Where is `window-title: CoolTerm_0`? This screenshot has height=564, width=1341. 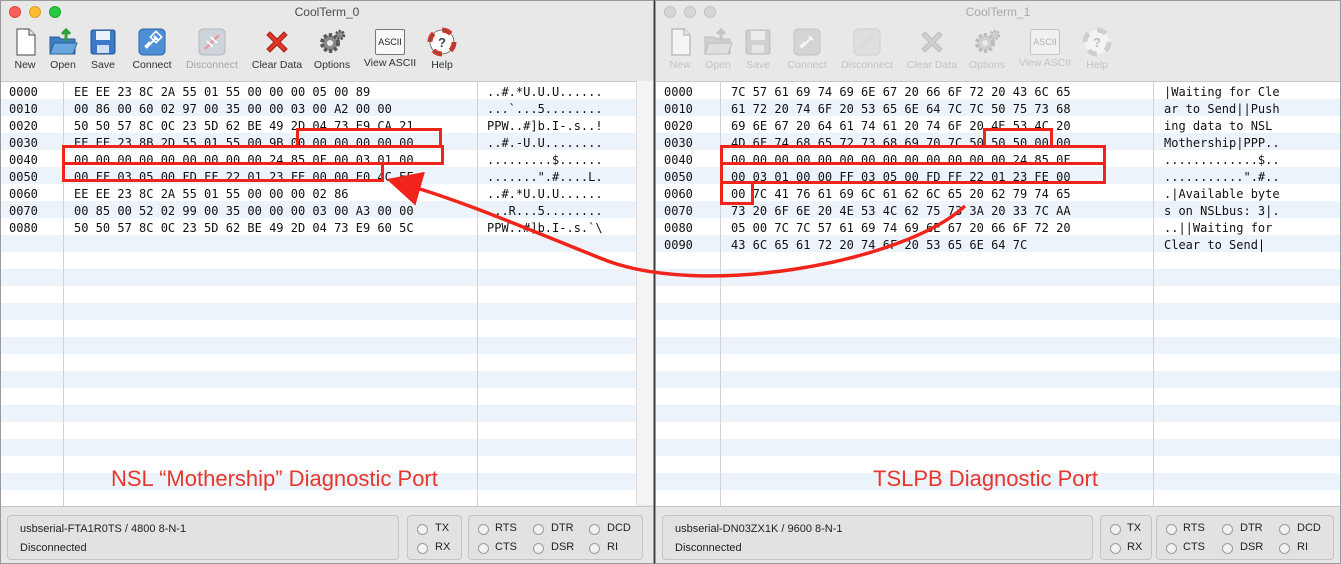
window-title: CoolTerm_0 is located at coordinates (327, 12).